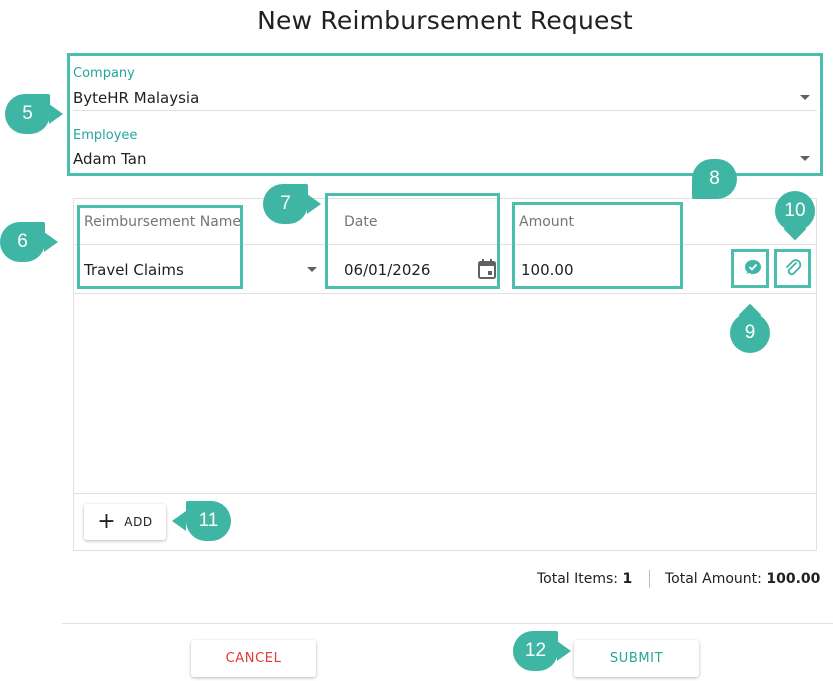 This screenshot has width=833, height=681. Describe the element at coordinates (445, 293) in the screenshot. I see `table-row-divider` at that location.